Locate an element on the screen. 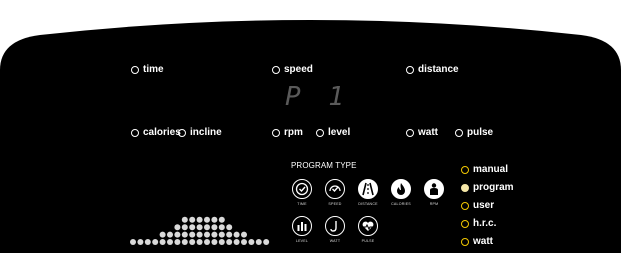 The width and height of the screenshot is (621, 253). indicator-rpm: rpm is located at coordinates (287, 132).